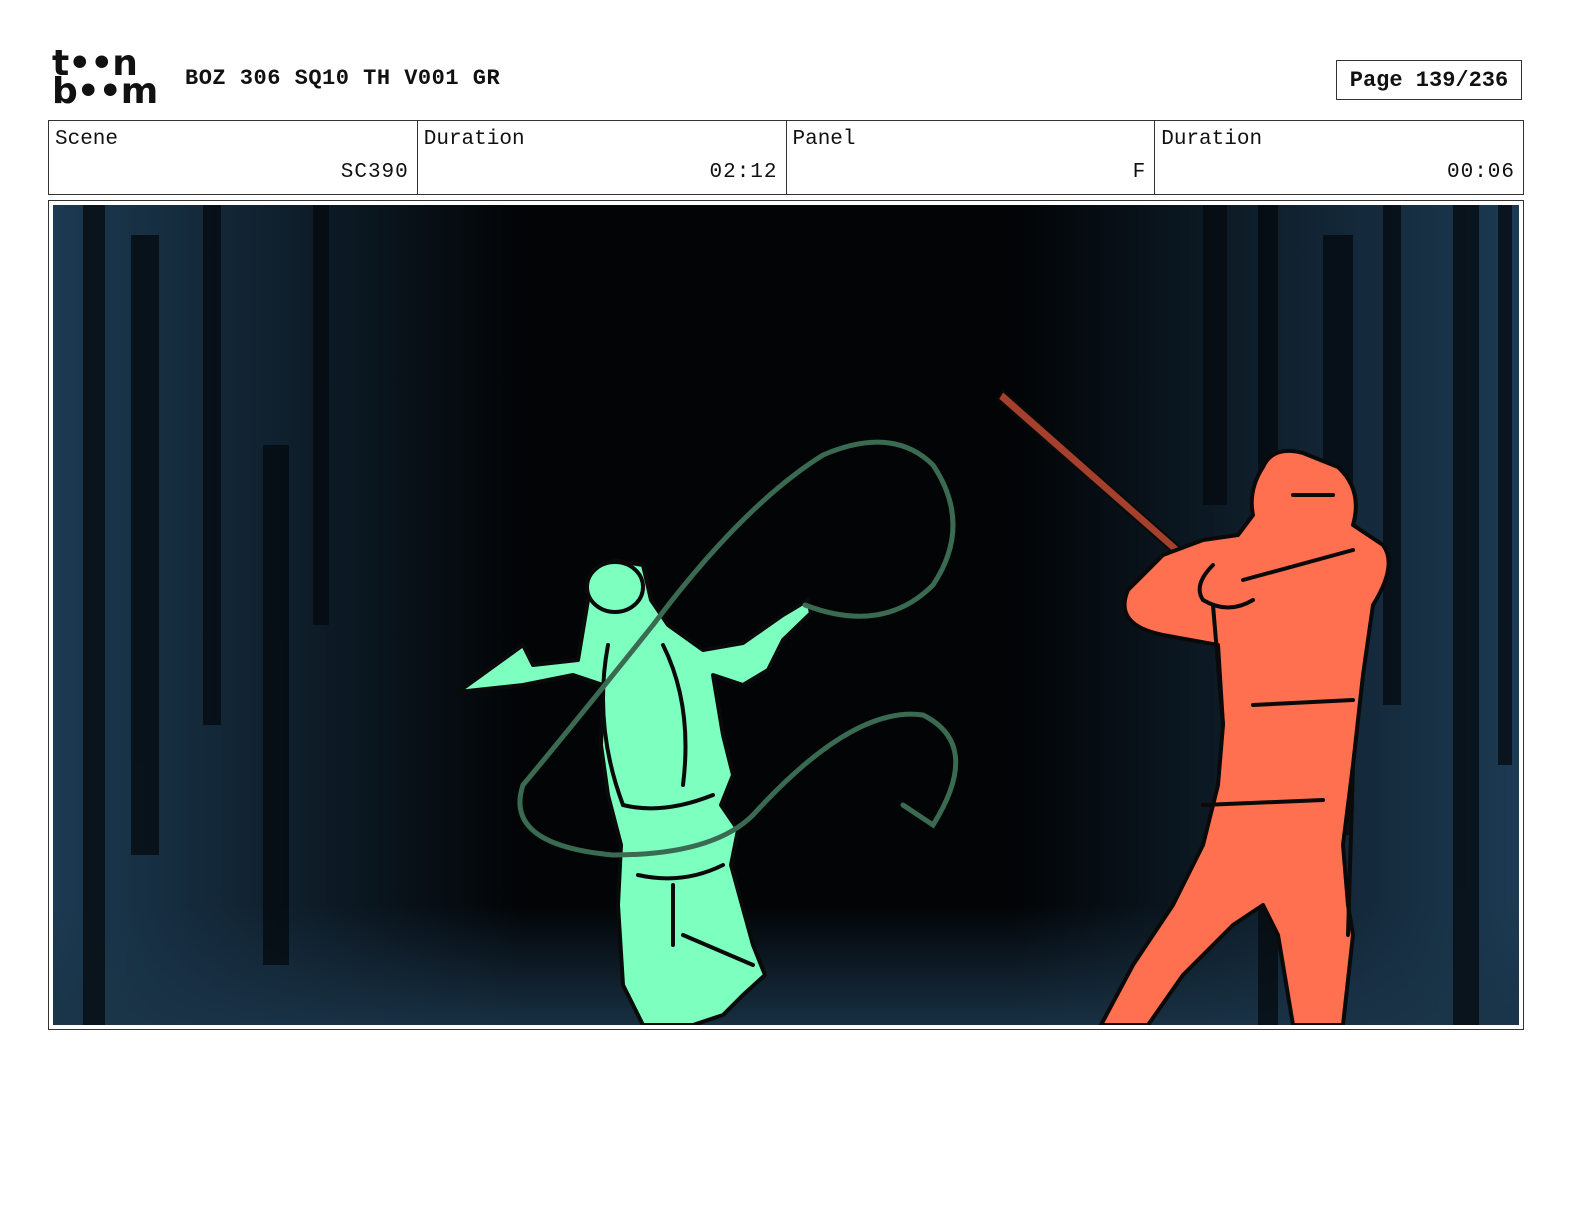 This screenshot has height=1224, width=1584. I want to click on scene-duration-value: 02:12, so click(743, 172).